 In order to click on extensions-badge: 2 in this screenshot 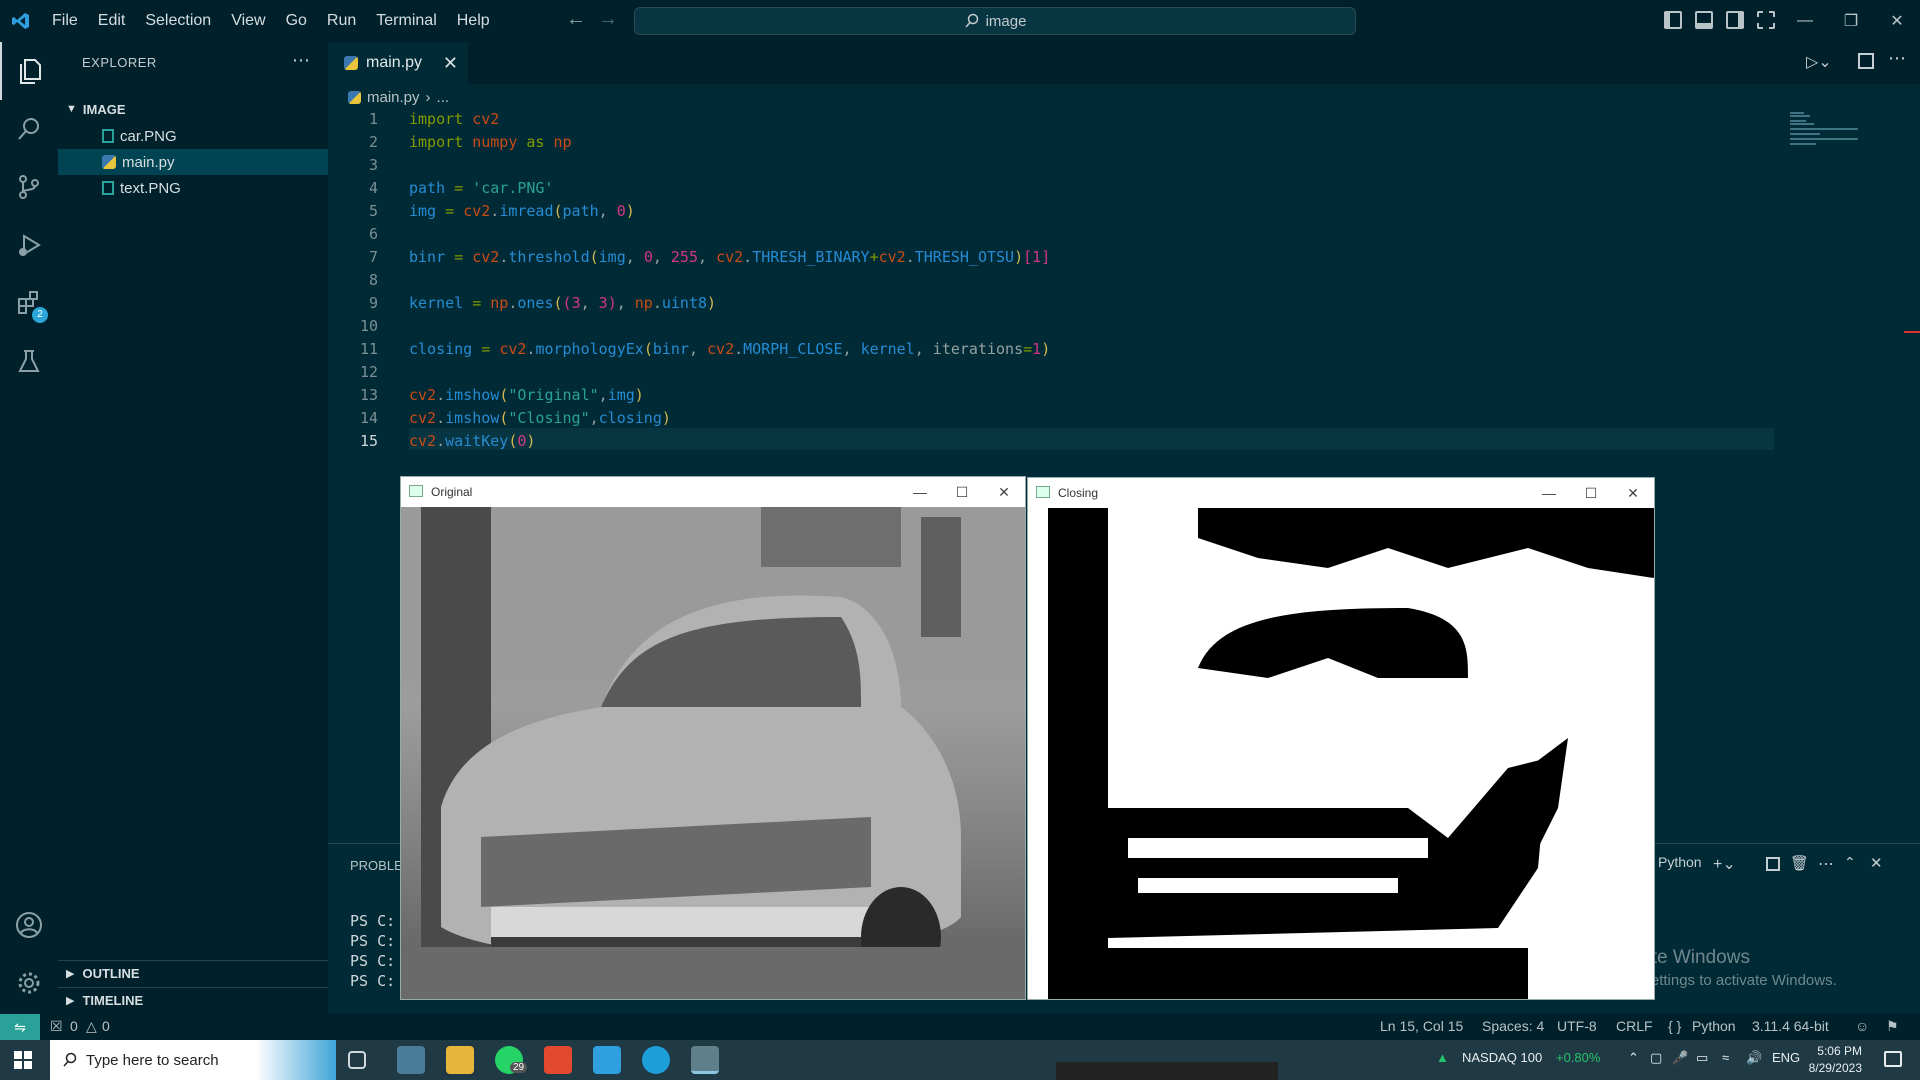, I will do `click(40, 315)`.